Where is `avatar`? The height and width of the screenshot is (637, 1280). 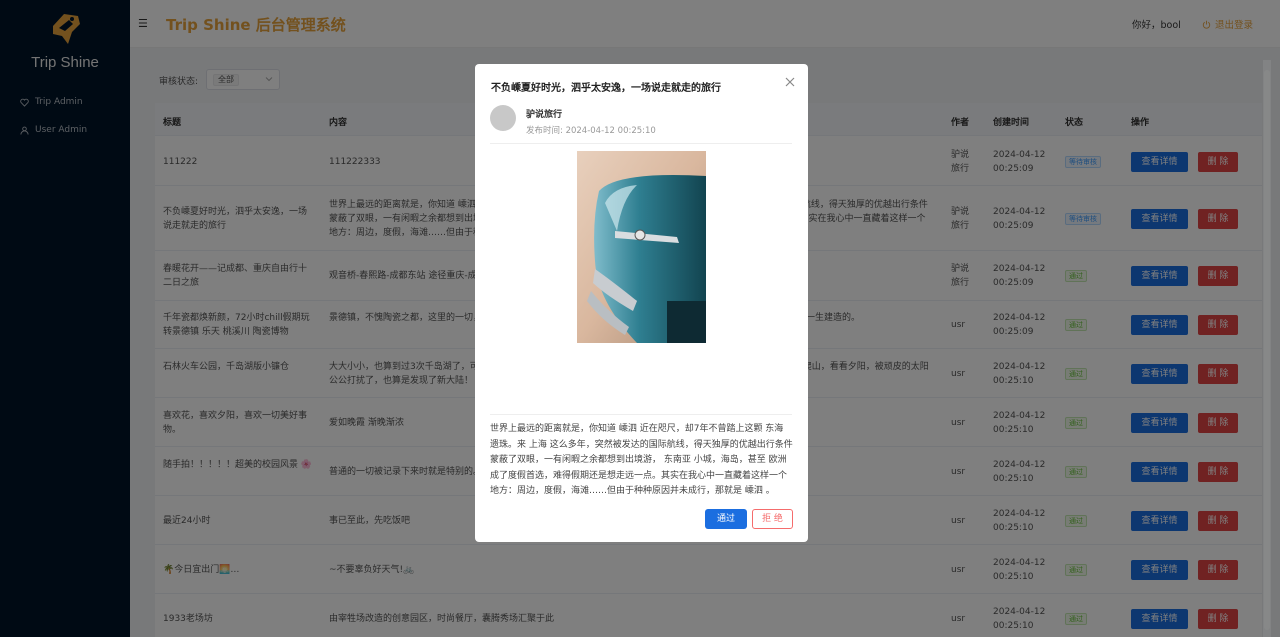
avatar is located at coordinates (503, 118).